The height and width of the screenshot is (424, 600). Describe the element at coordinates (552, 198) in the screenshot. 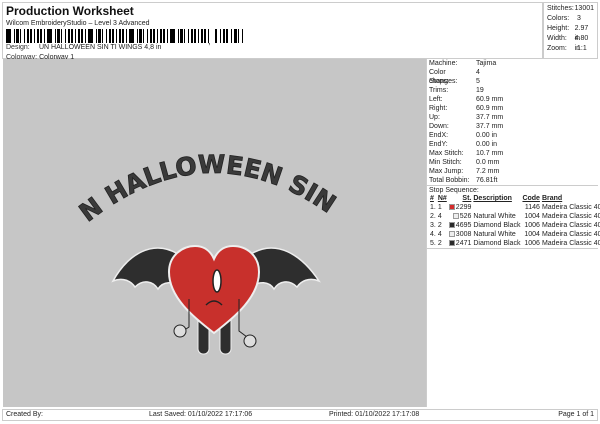

I see `col-header: Brand` at that location.